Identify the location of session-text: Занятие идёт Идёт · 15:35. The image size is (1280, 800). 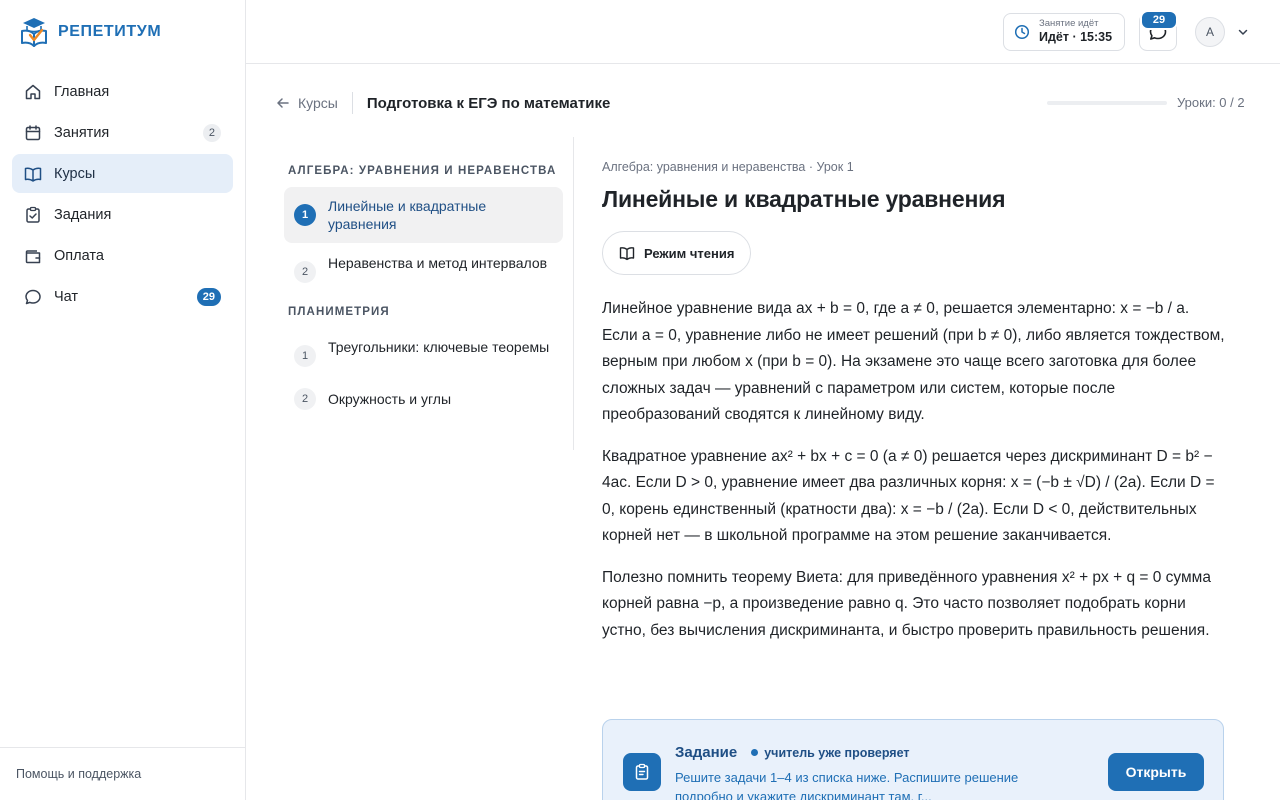
(1076, 31).